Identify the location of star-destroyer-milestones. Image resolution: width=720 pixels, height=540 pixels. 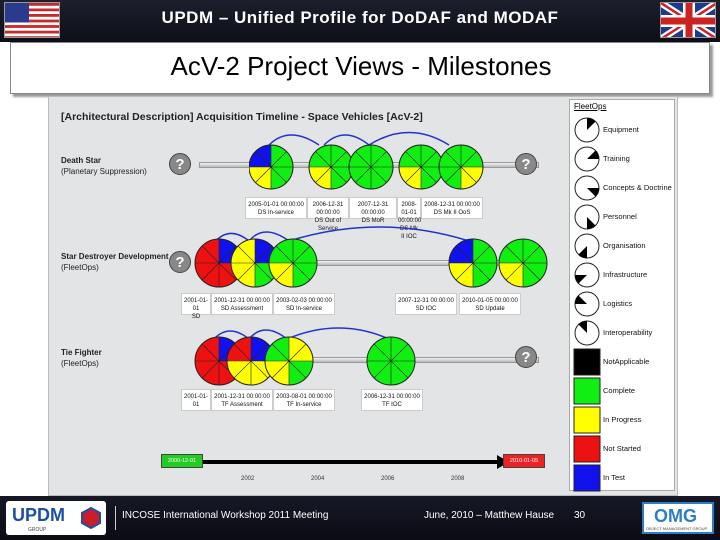
(371, 257).